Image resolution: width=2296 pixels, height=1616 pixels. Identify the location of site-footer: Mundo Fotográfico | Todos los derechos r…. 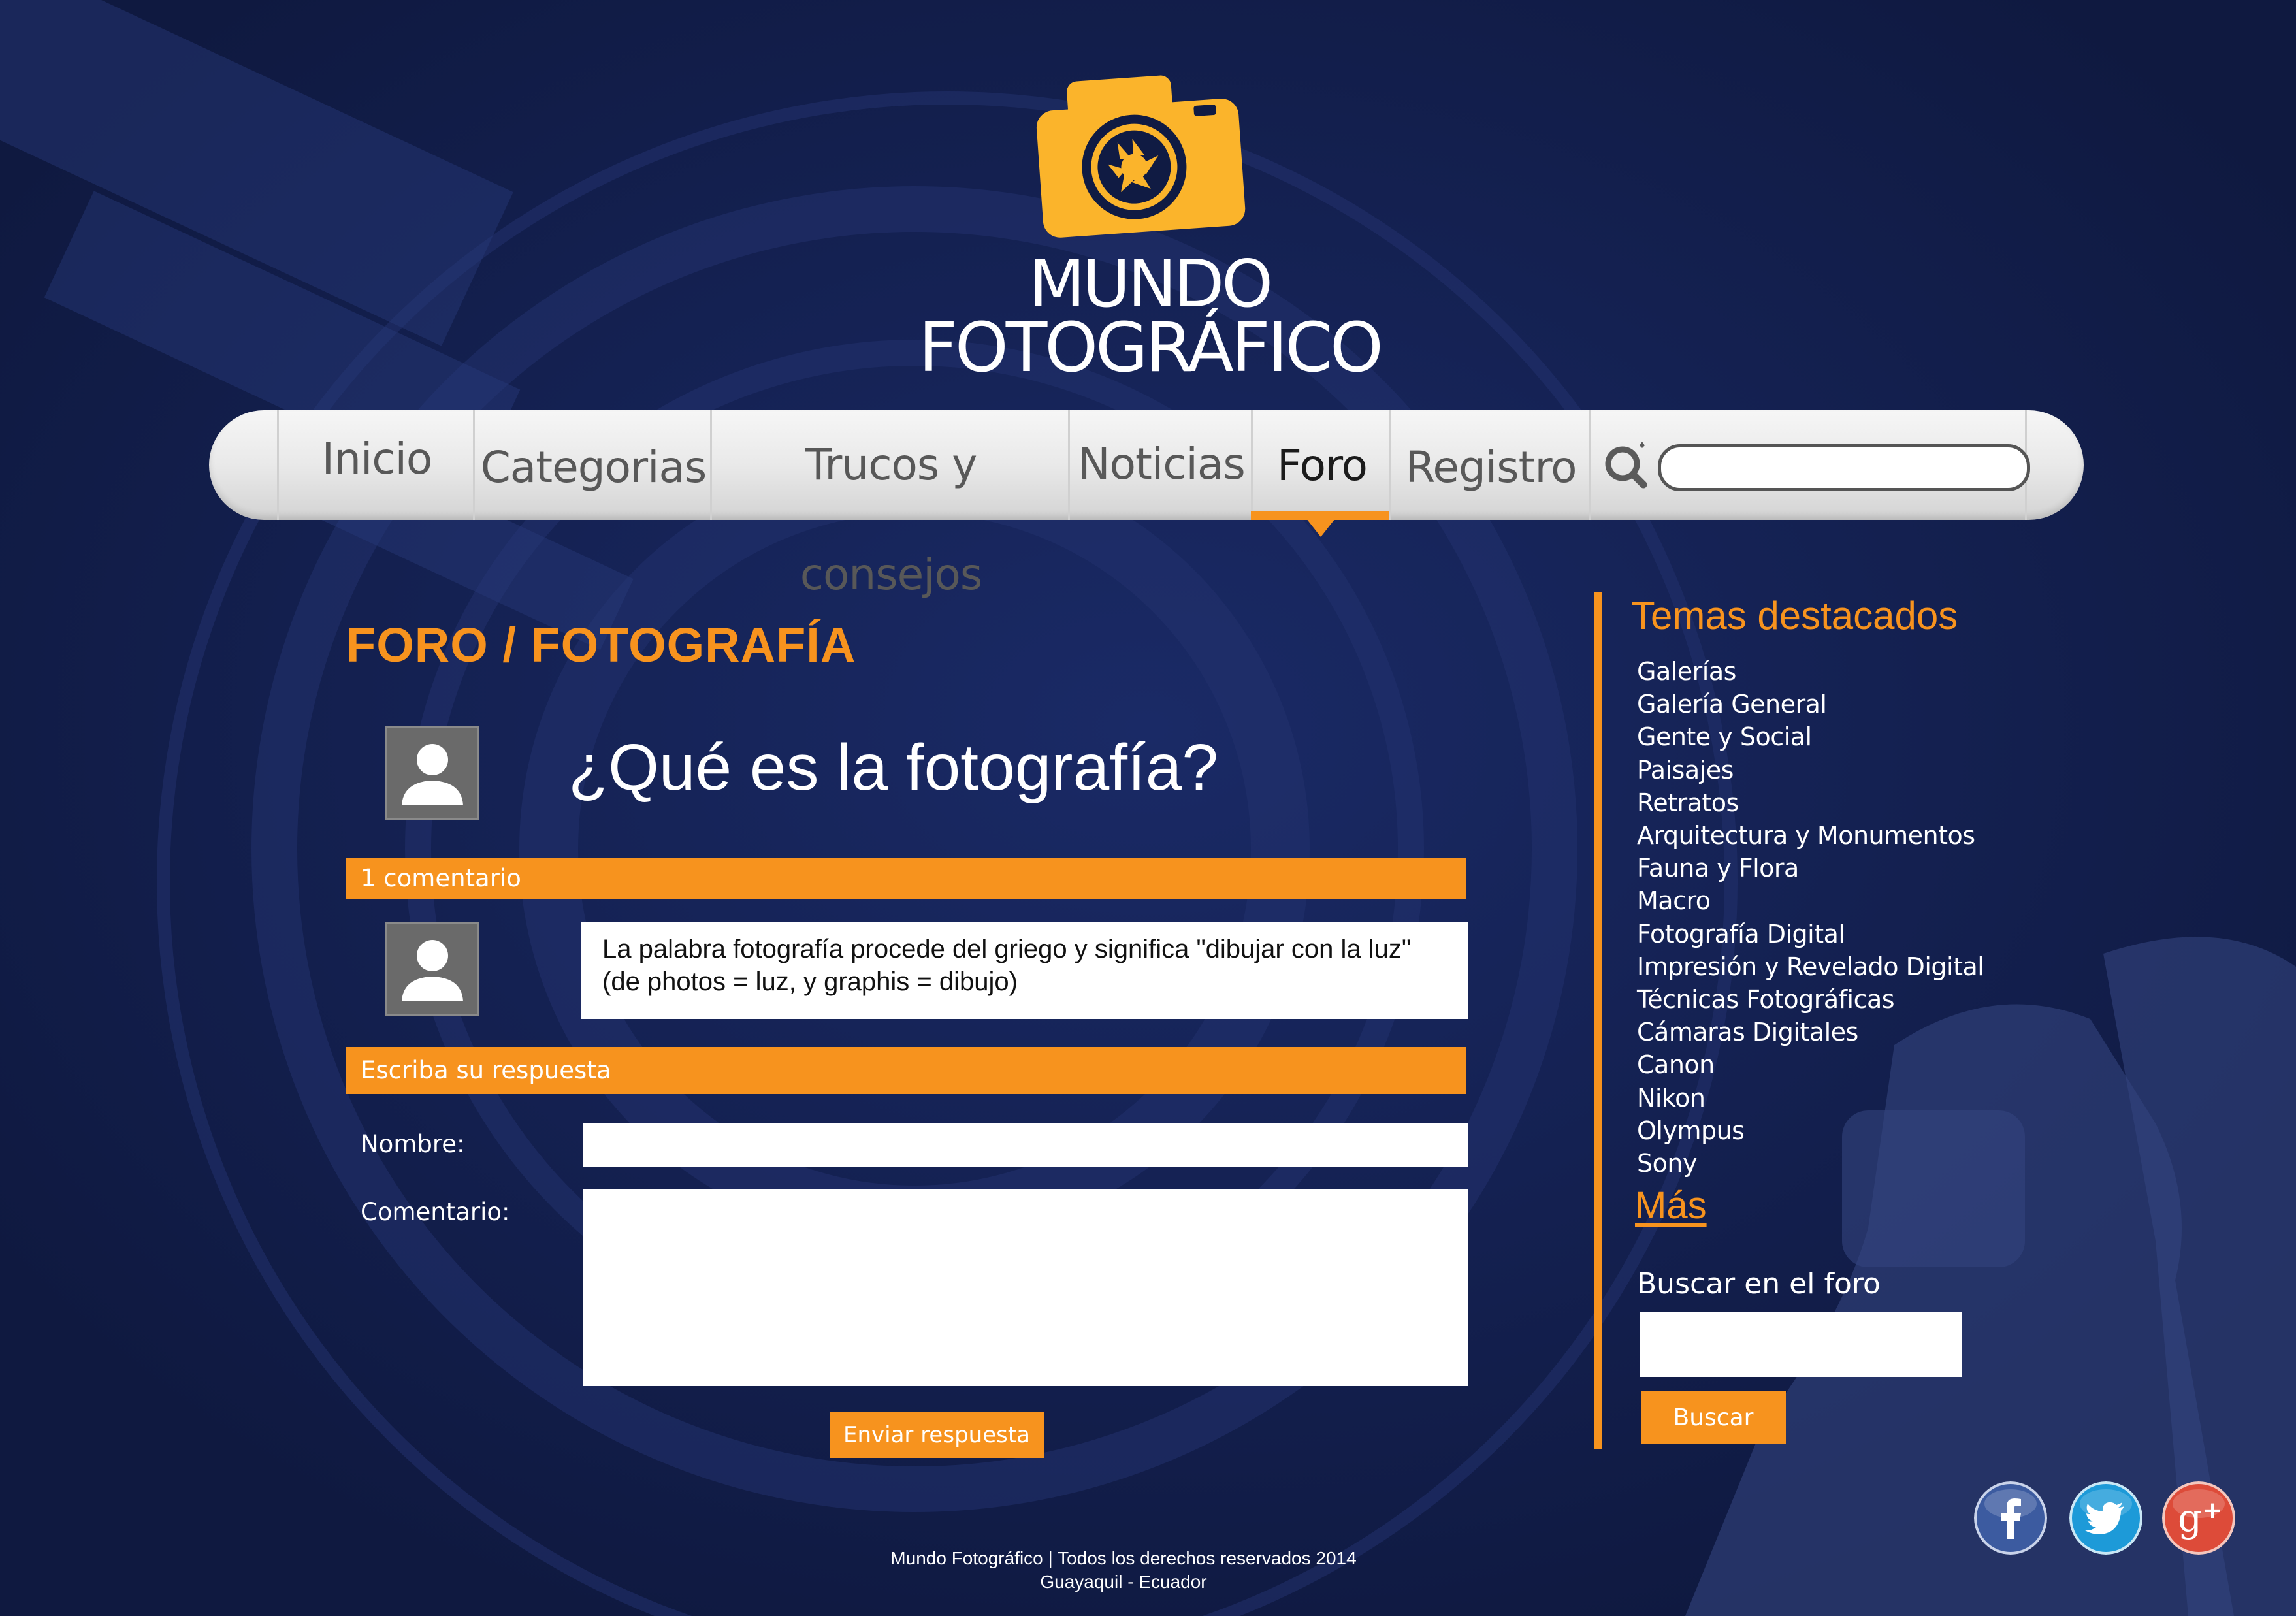
(1123, 1570).